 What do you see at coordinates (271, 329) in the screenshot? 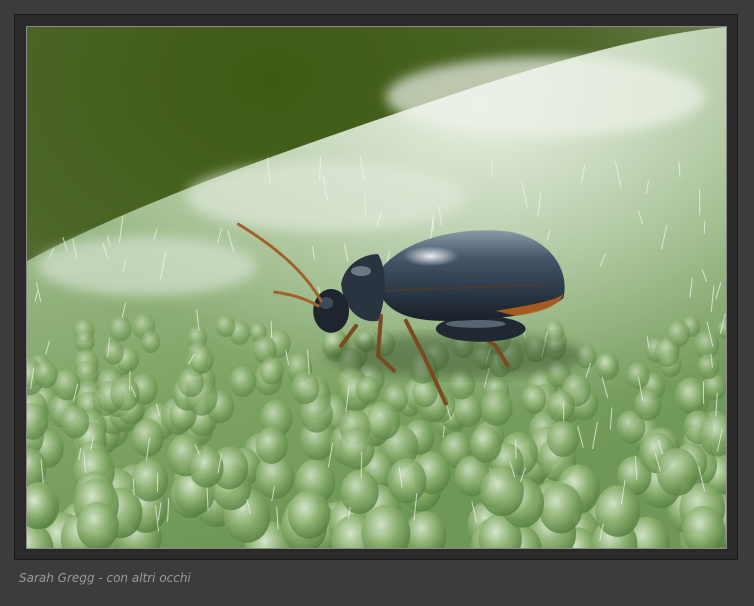
I see `leaf-hair` at bounding box center [271, 329].